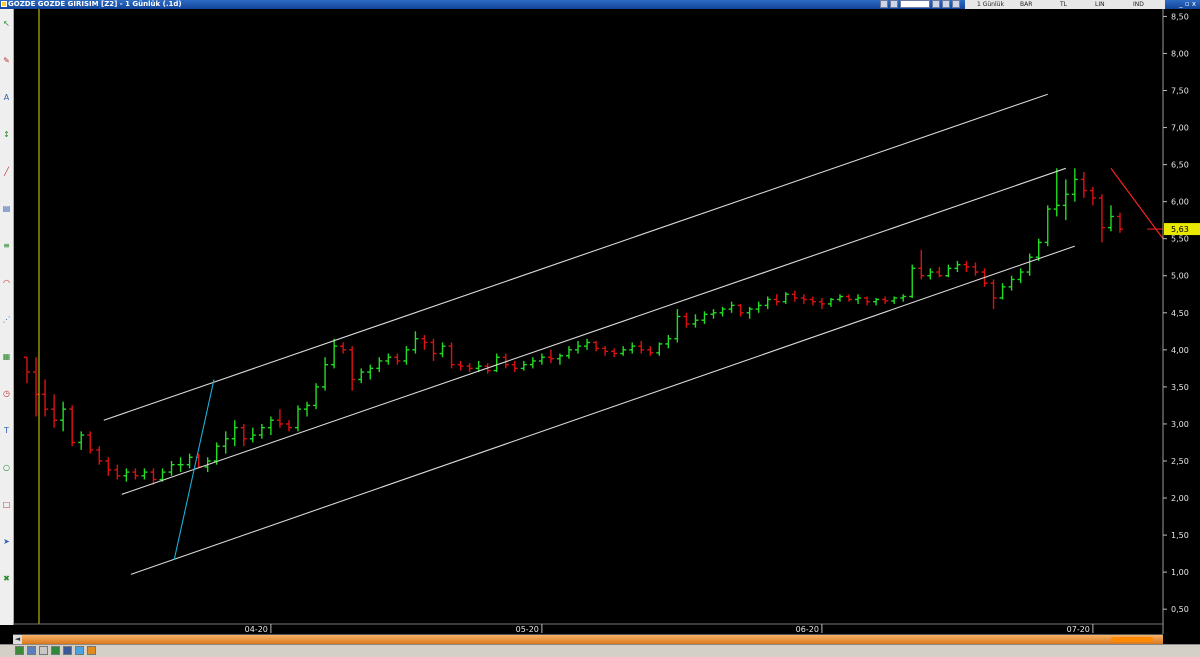 The height and width of the screenshot is (657, 1200). What do you see at coordinates (6, 541) in the screenshot?
I see `arrow-shape-icon: ➤` at bounding box center [6, 541].